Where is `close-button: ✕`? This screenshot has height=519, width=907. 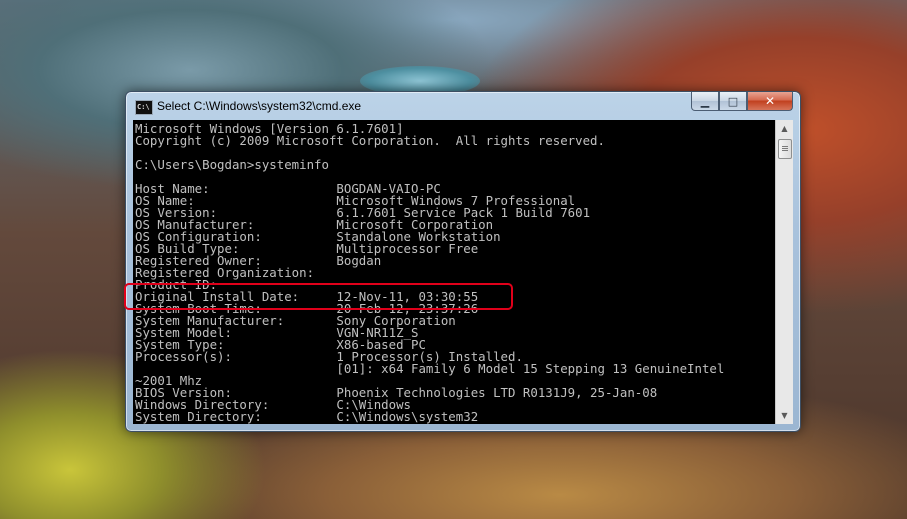
close-button: ✕ is located at coordinates (770, 101).